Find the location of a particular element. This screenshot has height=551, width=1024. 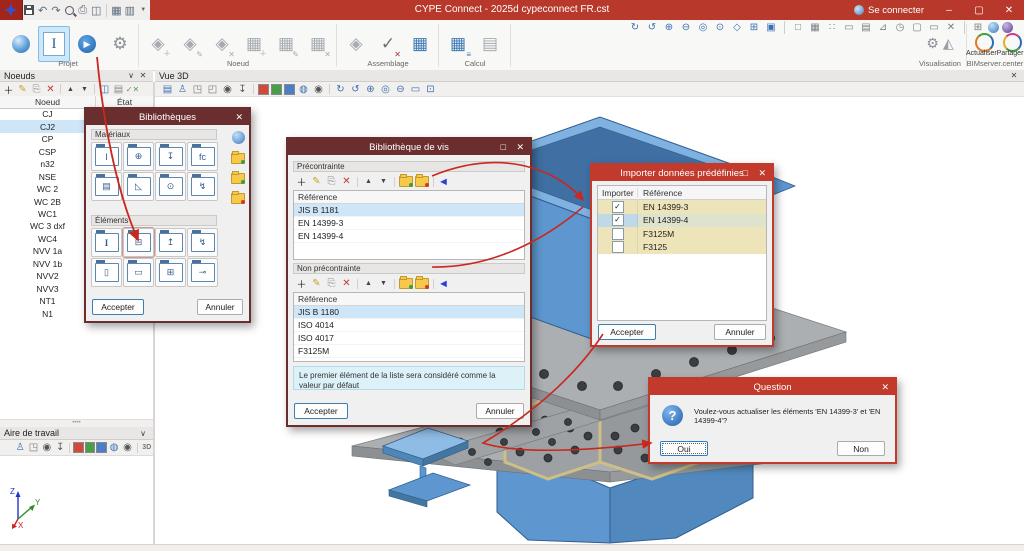

vis-close-icon: ✕ is located at coordinates (520, 147).